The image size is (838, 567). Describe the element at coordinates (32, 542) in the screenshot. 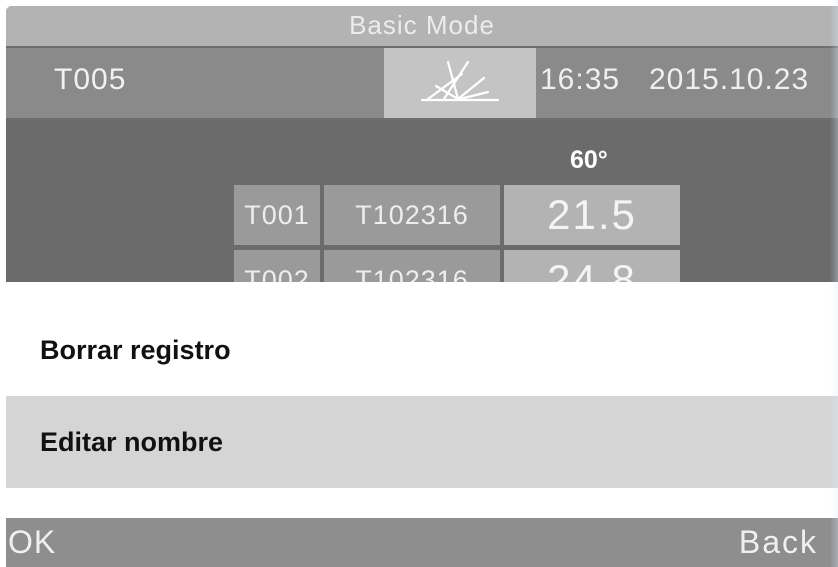

I see `ok-button: OK` at that location.